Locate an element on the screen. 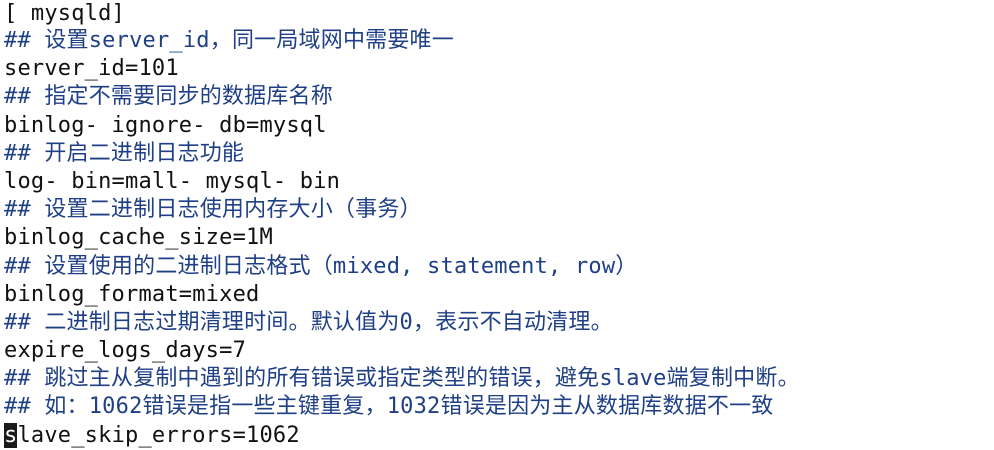 The image size is (994, 450). config-line-format: binlog_format=mixed is located at coordinates (499, 295).